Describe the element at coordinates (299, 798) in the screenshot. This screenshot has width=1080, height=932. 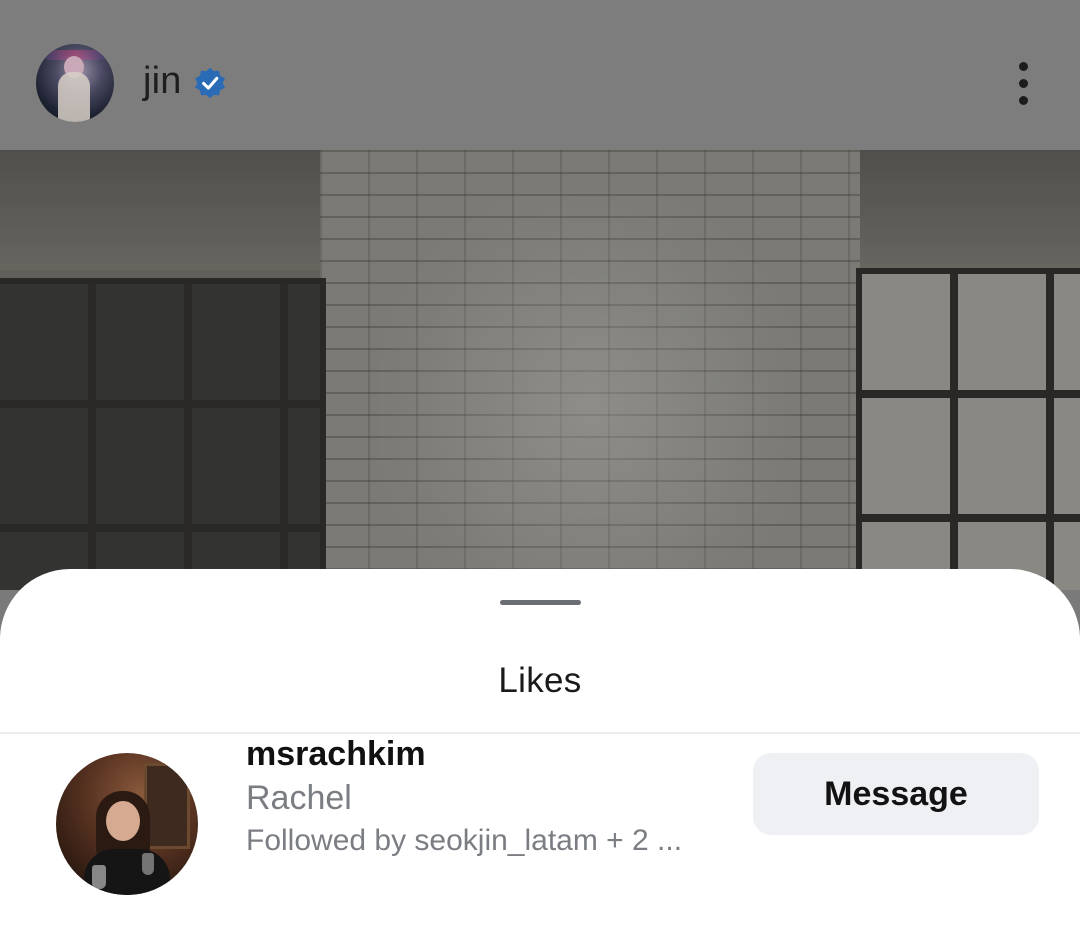
I see `liker-full-name: Rachel` at that location.